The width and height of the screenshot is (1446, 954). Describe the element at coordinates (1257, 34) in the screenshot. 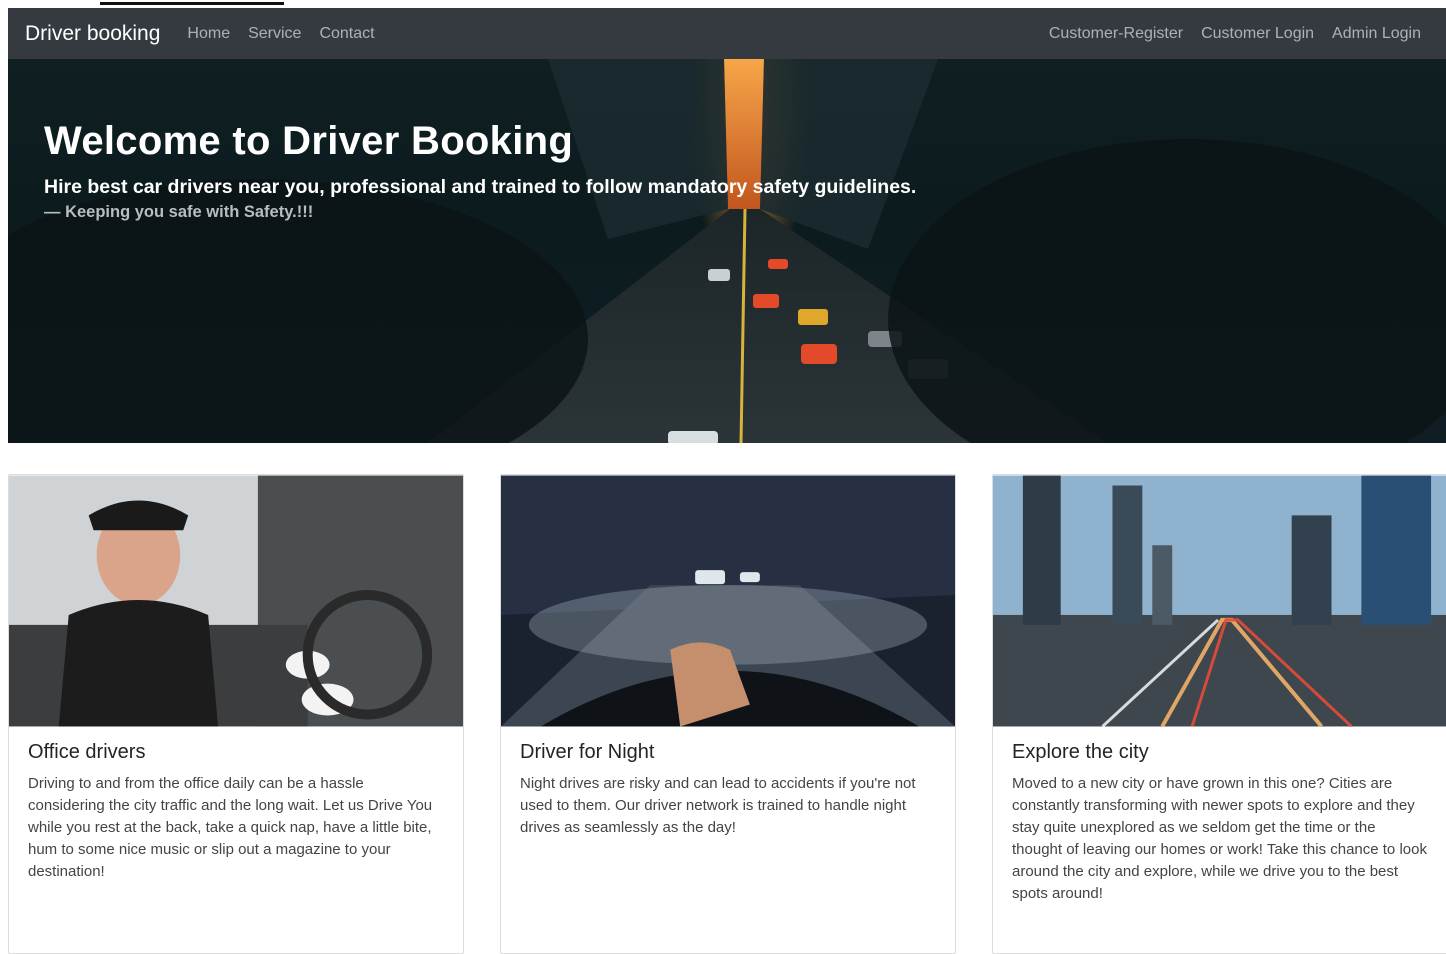

I see `nav-customer-login: Customer Login` at that location.